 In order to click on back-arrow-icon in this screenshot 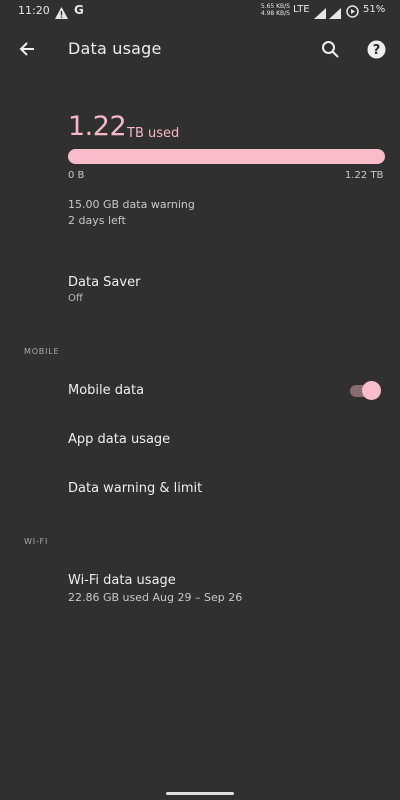, I will do `click(27, 51)`.